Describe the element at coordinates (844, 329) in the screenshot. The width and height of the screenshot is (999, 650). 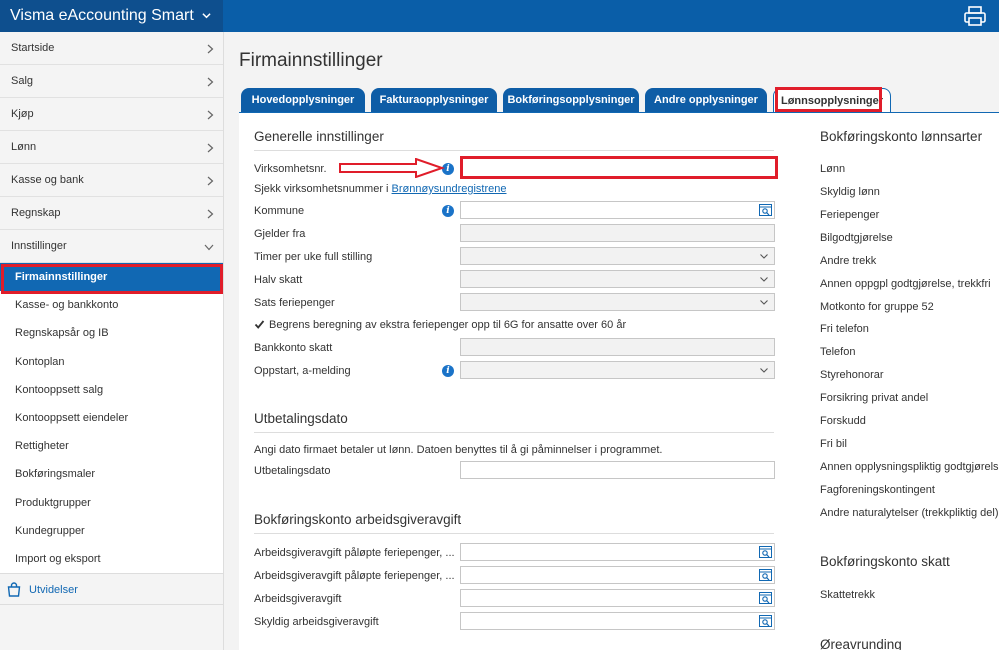
I see `wage-account-item: Fri telefon` at that location.